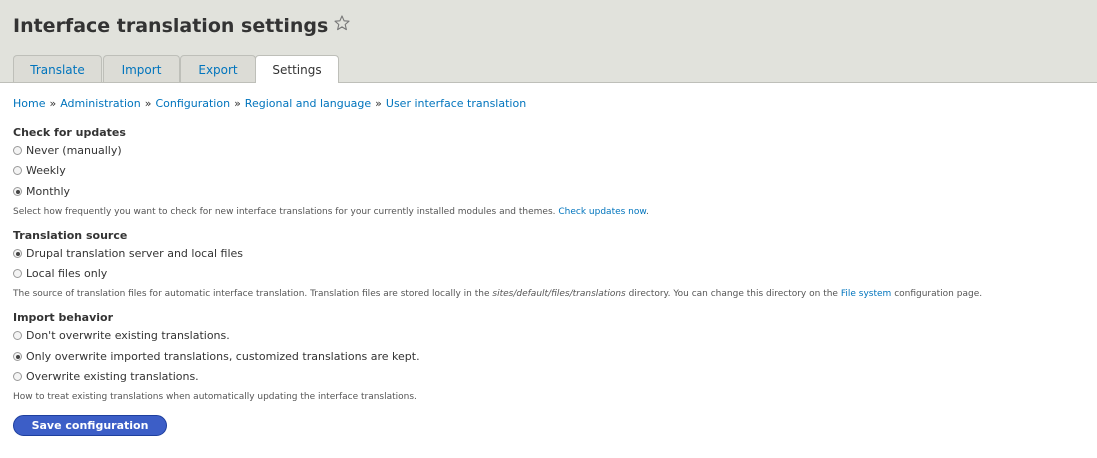 The image size is (1097, 458). Describe the element at coordinates (171, 26) in the screenshot. I see `page-title-text: Interface translation settings` at that location.